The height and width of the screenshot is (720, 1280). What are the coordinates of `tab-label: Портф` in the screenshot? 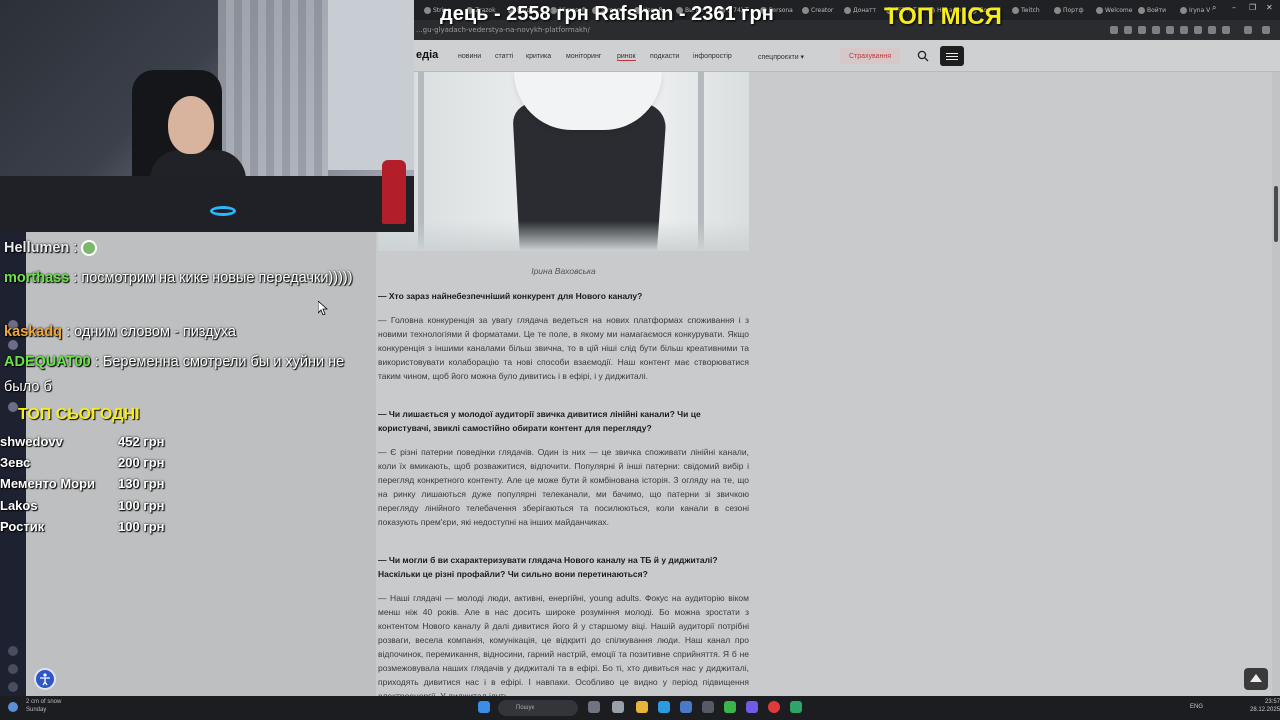 It's located at (1073, 10).